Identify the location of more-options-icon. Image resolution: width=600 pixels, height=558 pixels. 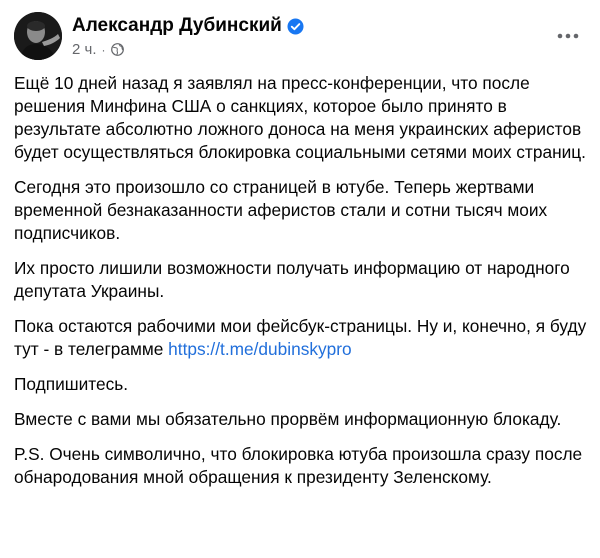
(568, 36).